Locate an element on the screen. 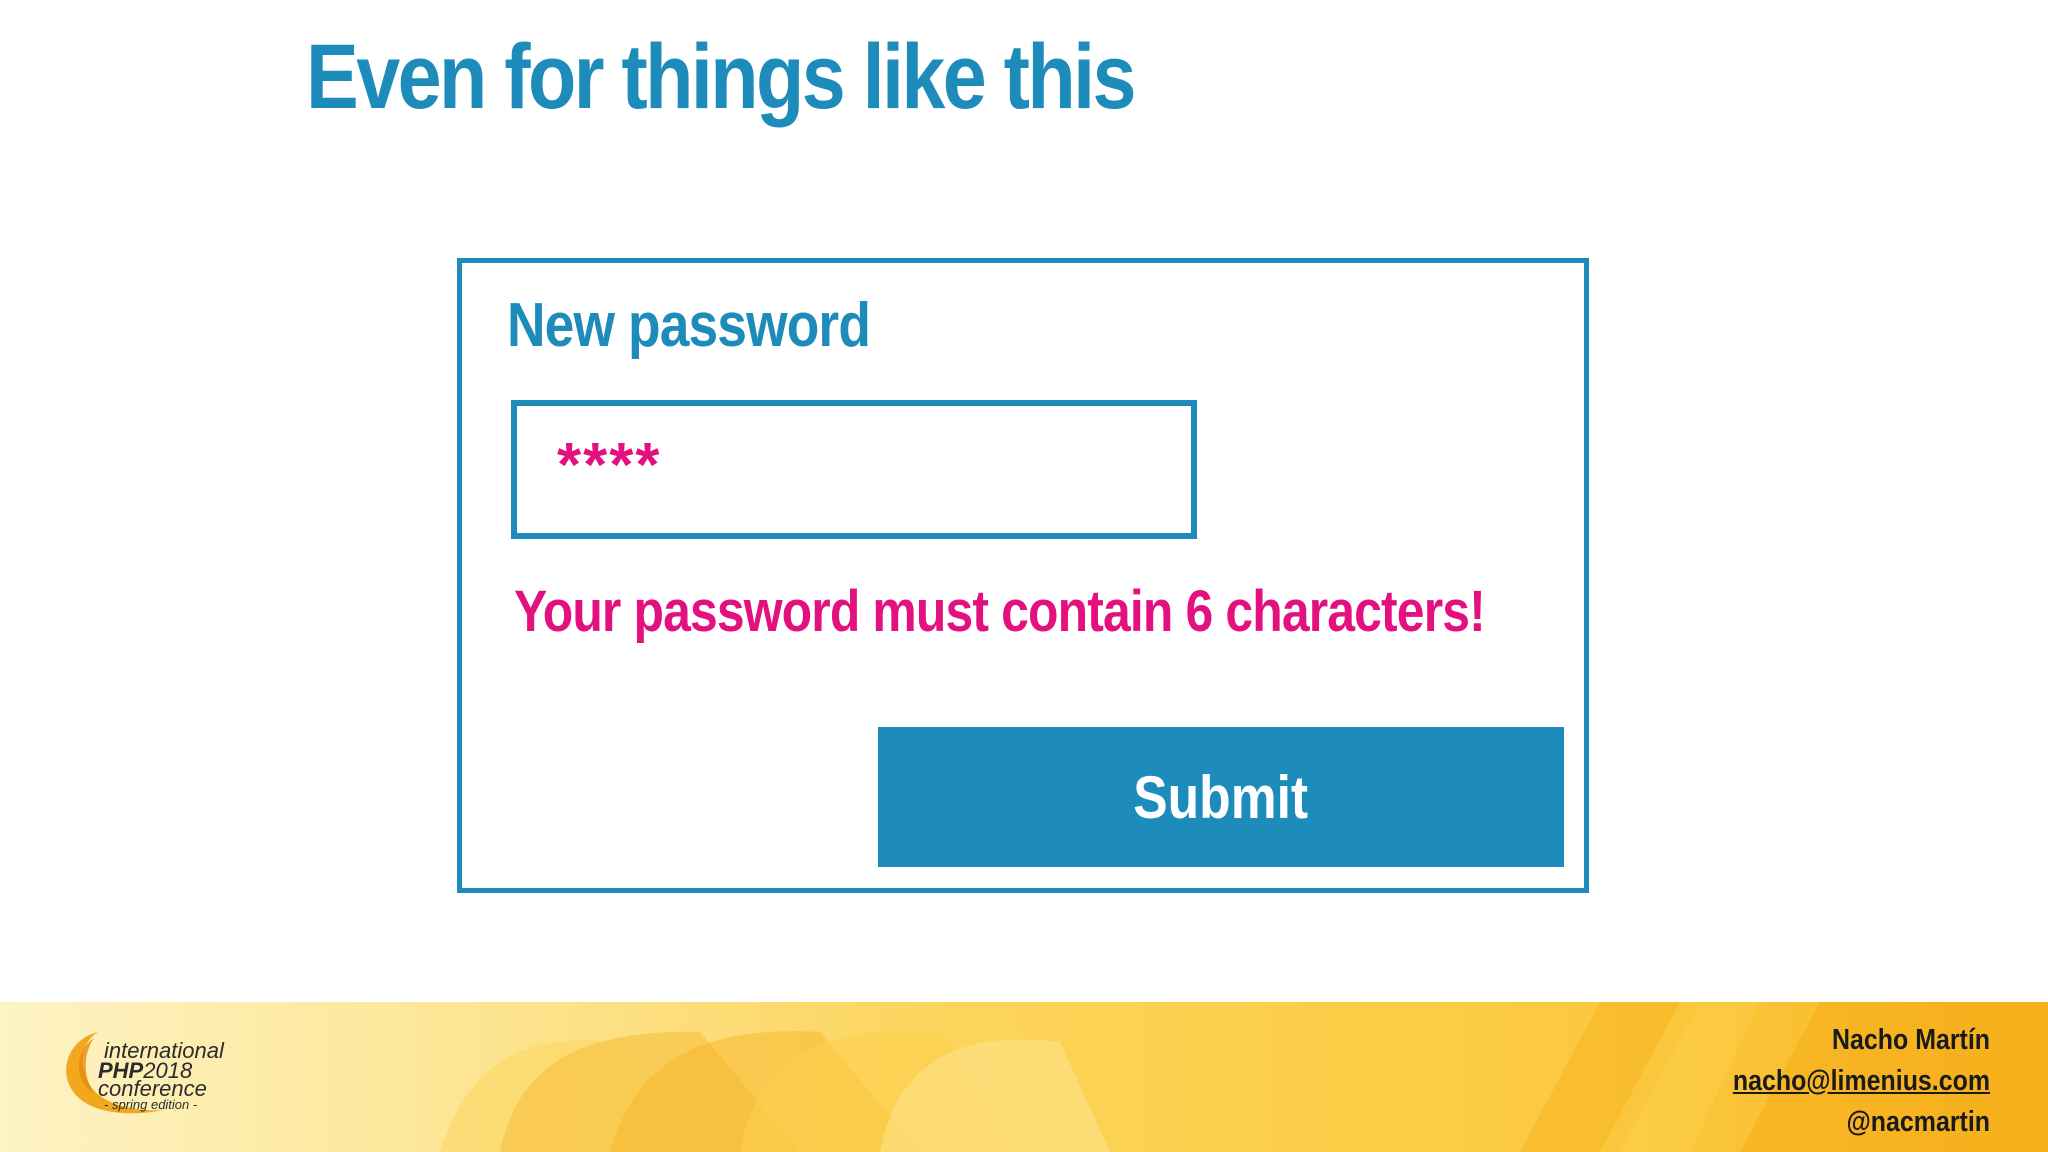  new-password-label: New password is located at coordinates (689, 325).